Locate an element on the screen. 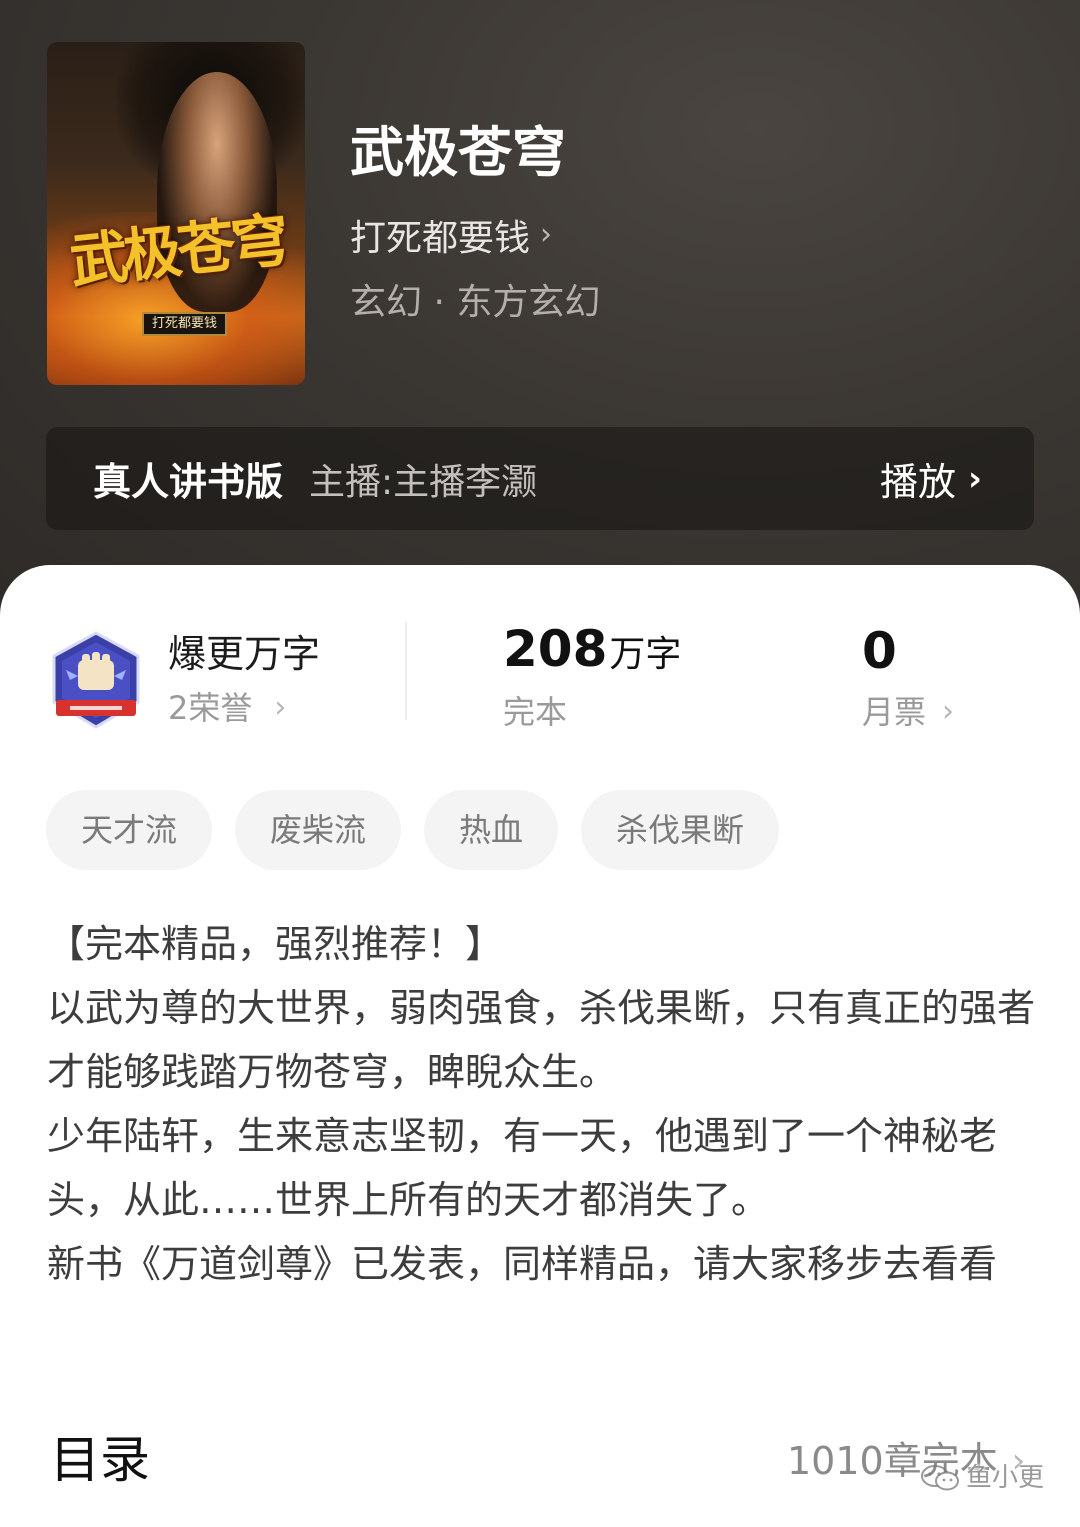 This screenshot has height=1527, width=1080. watermark-text: 鱼小更 is located at coordinates (1005, 1478).